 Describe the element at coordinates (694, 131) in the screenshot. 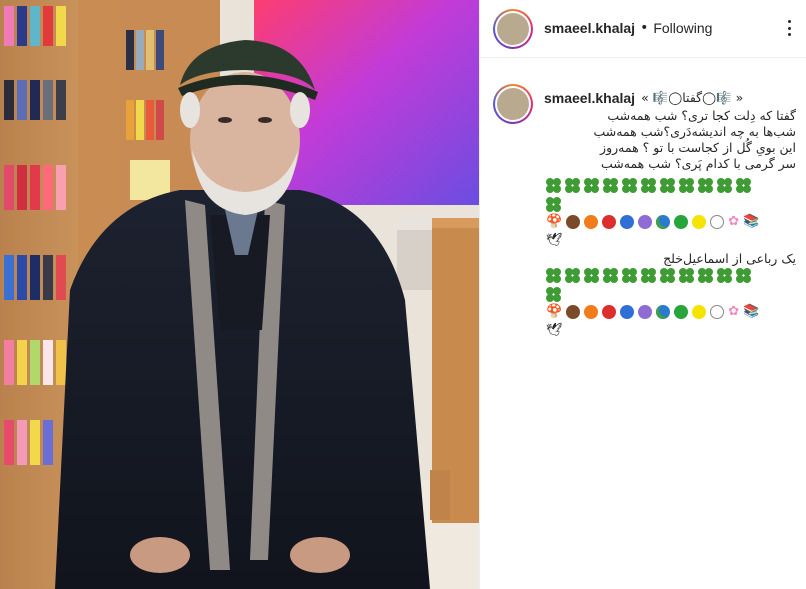

I see `caption-line-2: شب‌ها به چه اندیشه‌دَری؟شب همه‌شب` at that location.